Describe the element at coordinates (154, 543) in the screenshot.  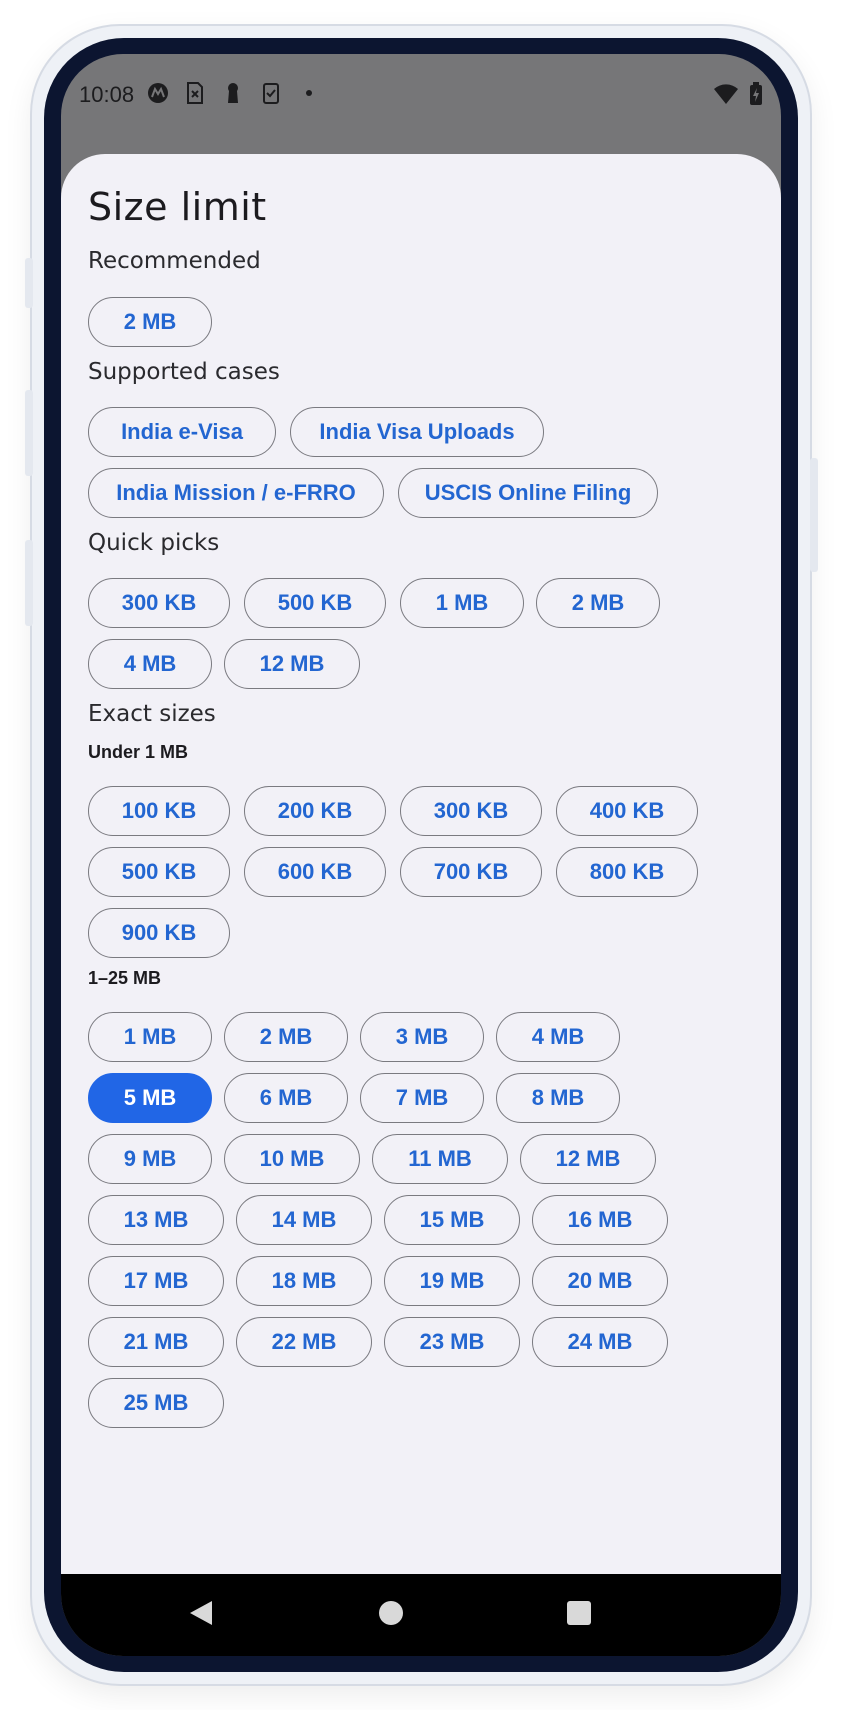
I see `section-quick-picks: Quick picks` at that location.